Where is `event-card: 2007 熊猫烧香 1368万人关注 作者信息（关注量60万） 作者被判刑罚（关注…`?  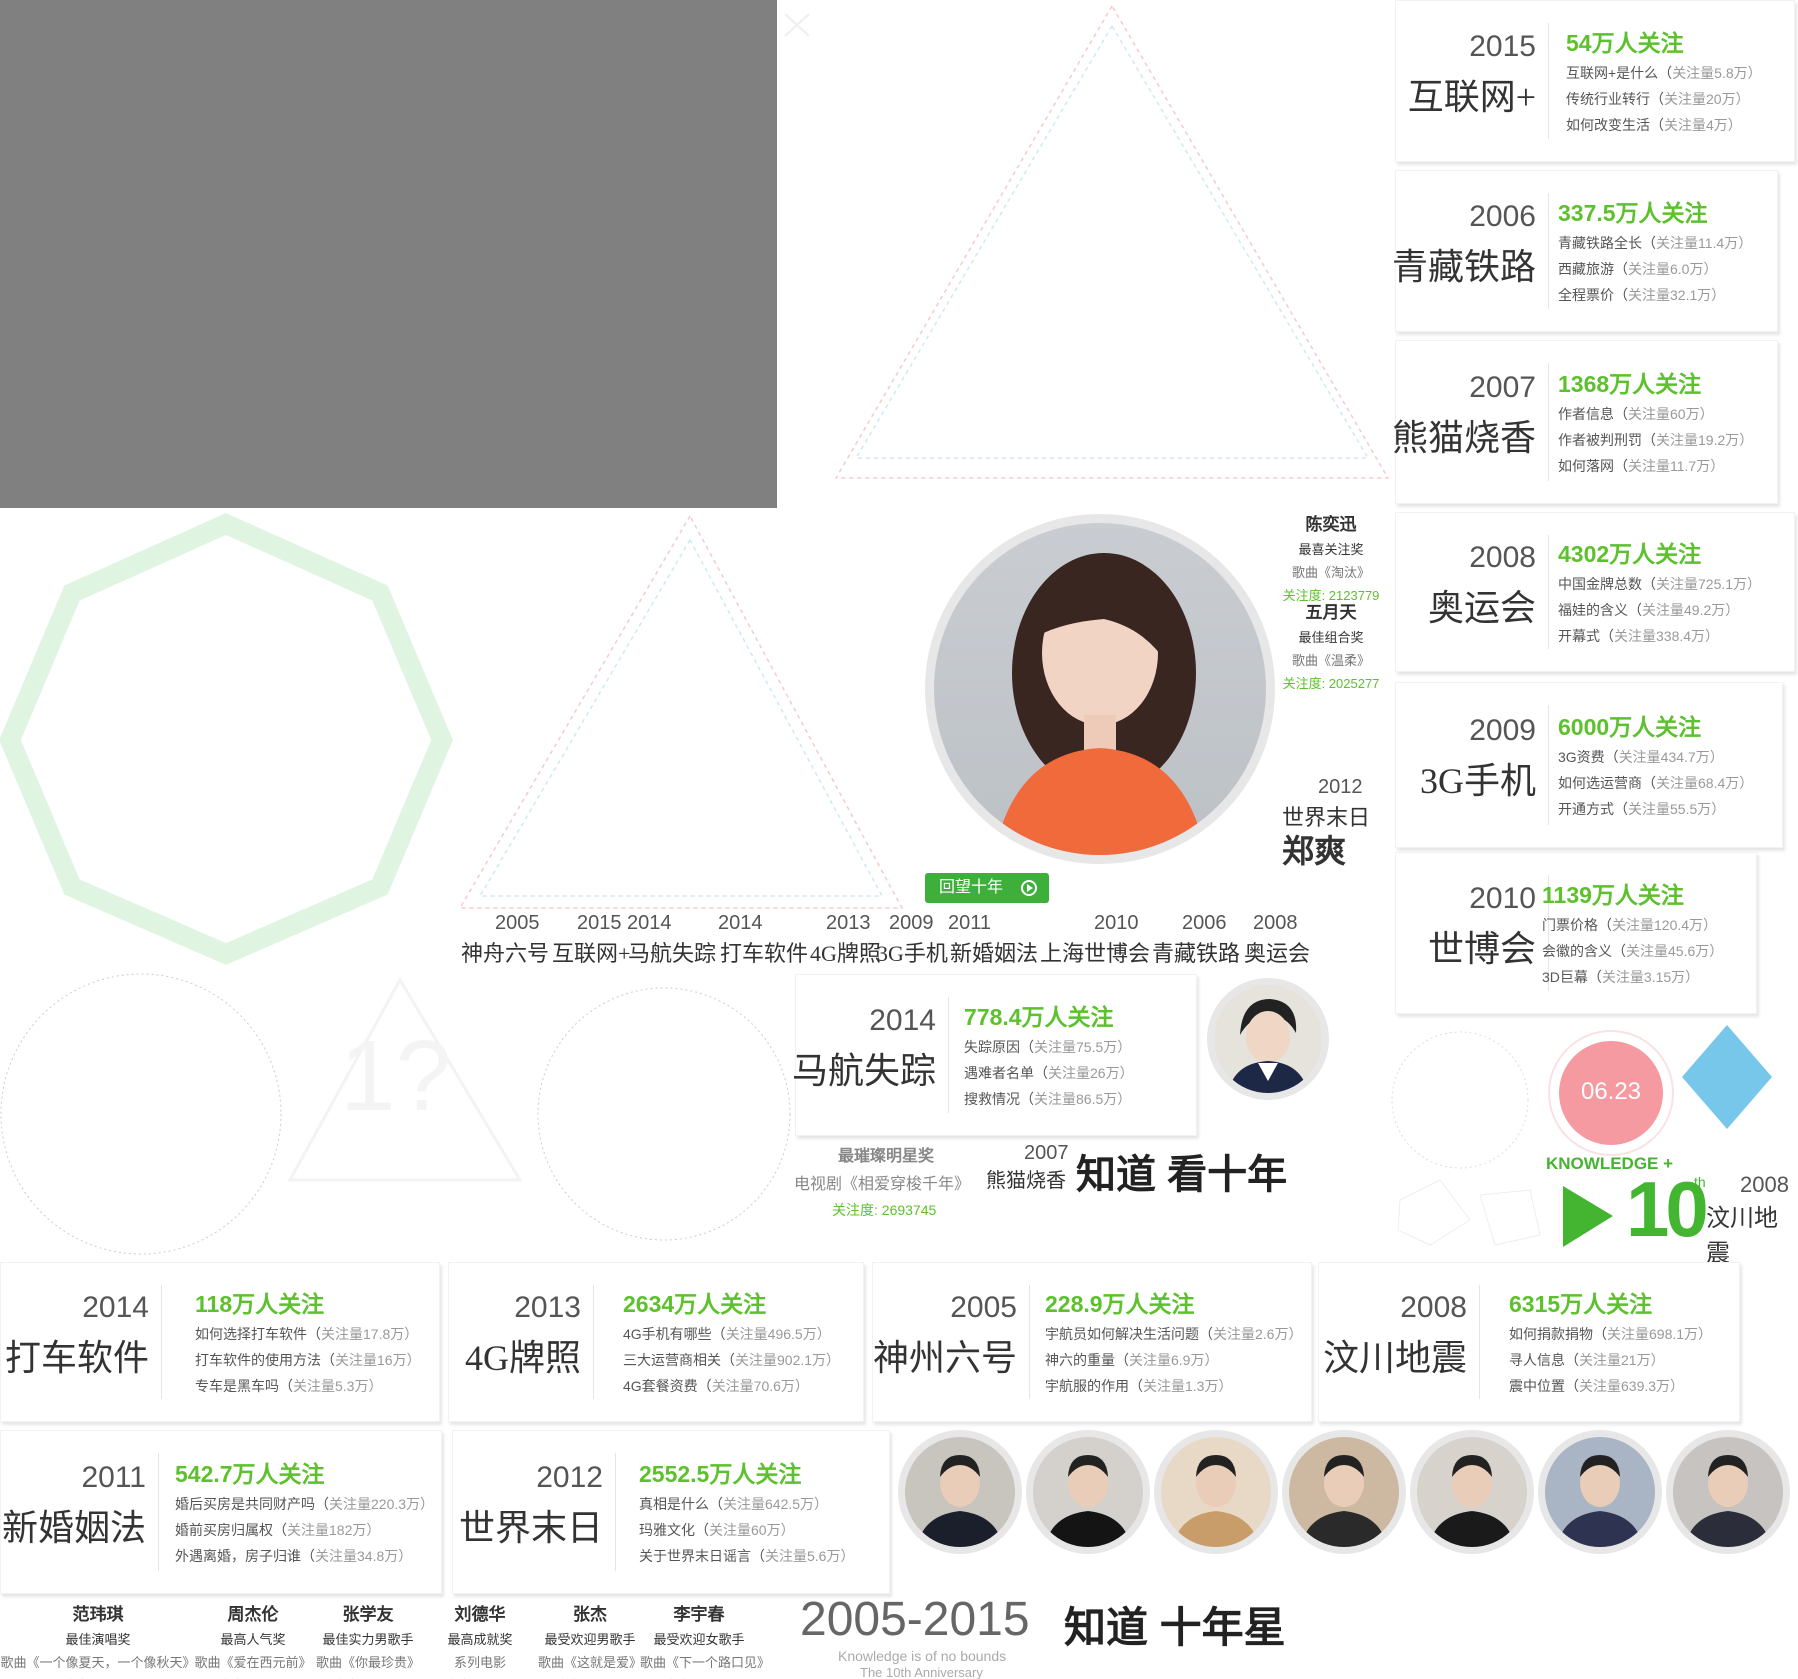 event-card: 2007 熊猫烧香 1368万人关注 作者信息（关注量60万） 作者被判刑罚（关注… is located at coordinates (1584, 422).